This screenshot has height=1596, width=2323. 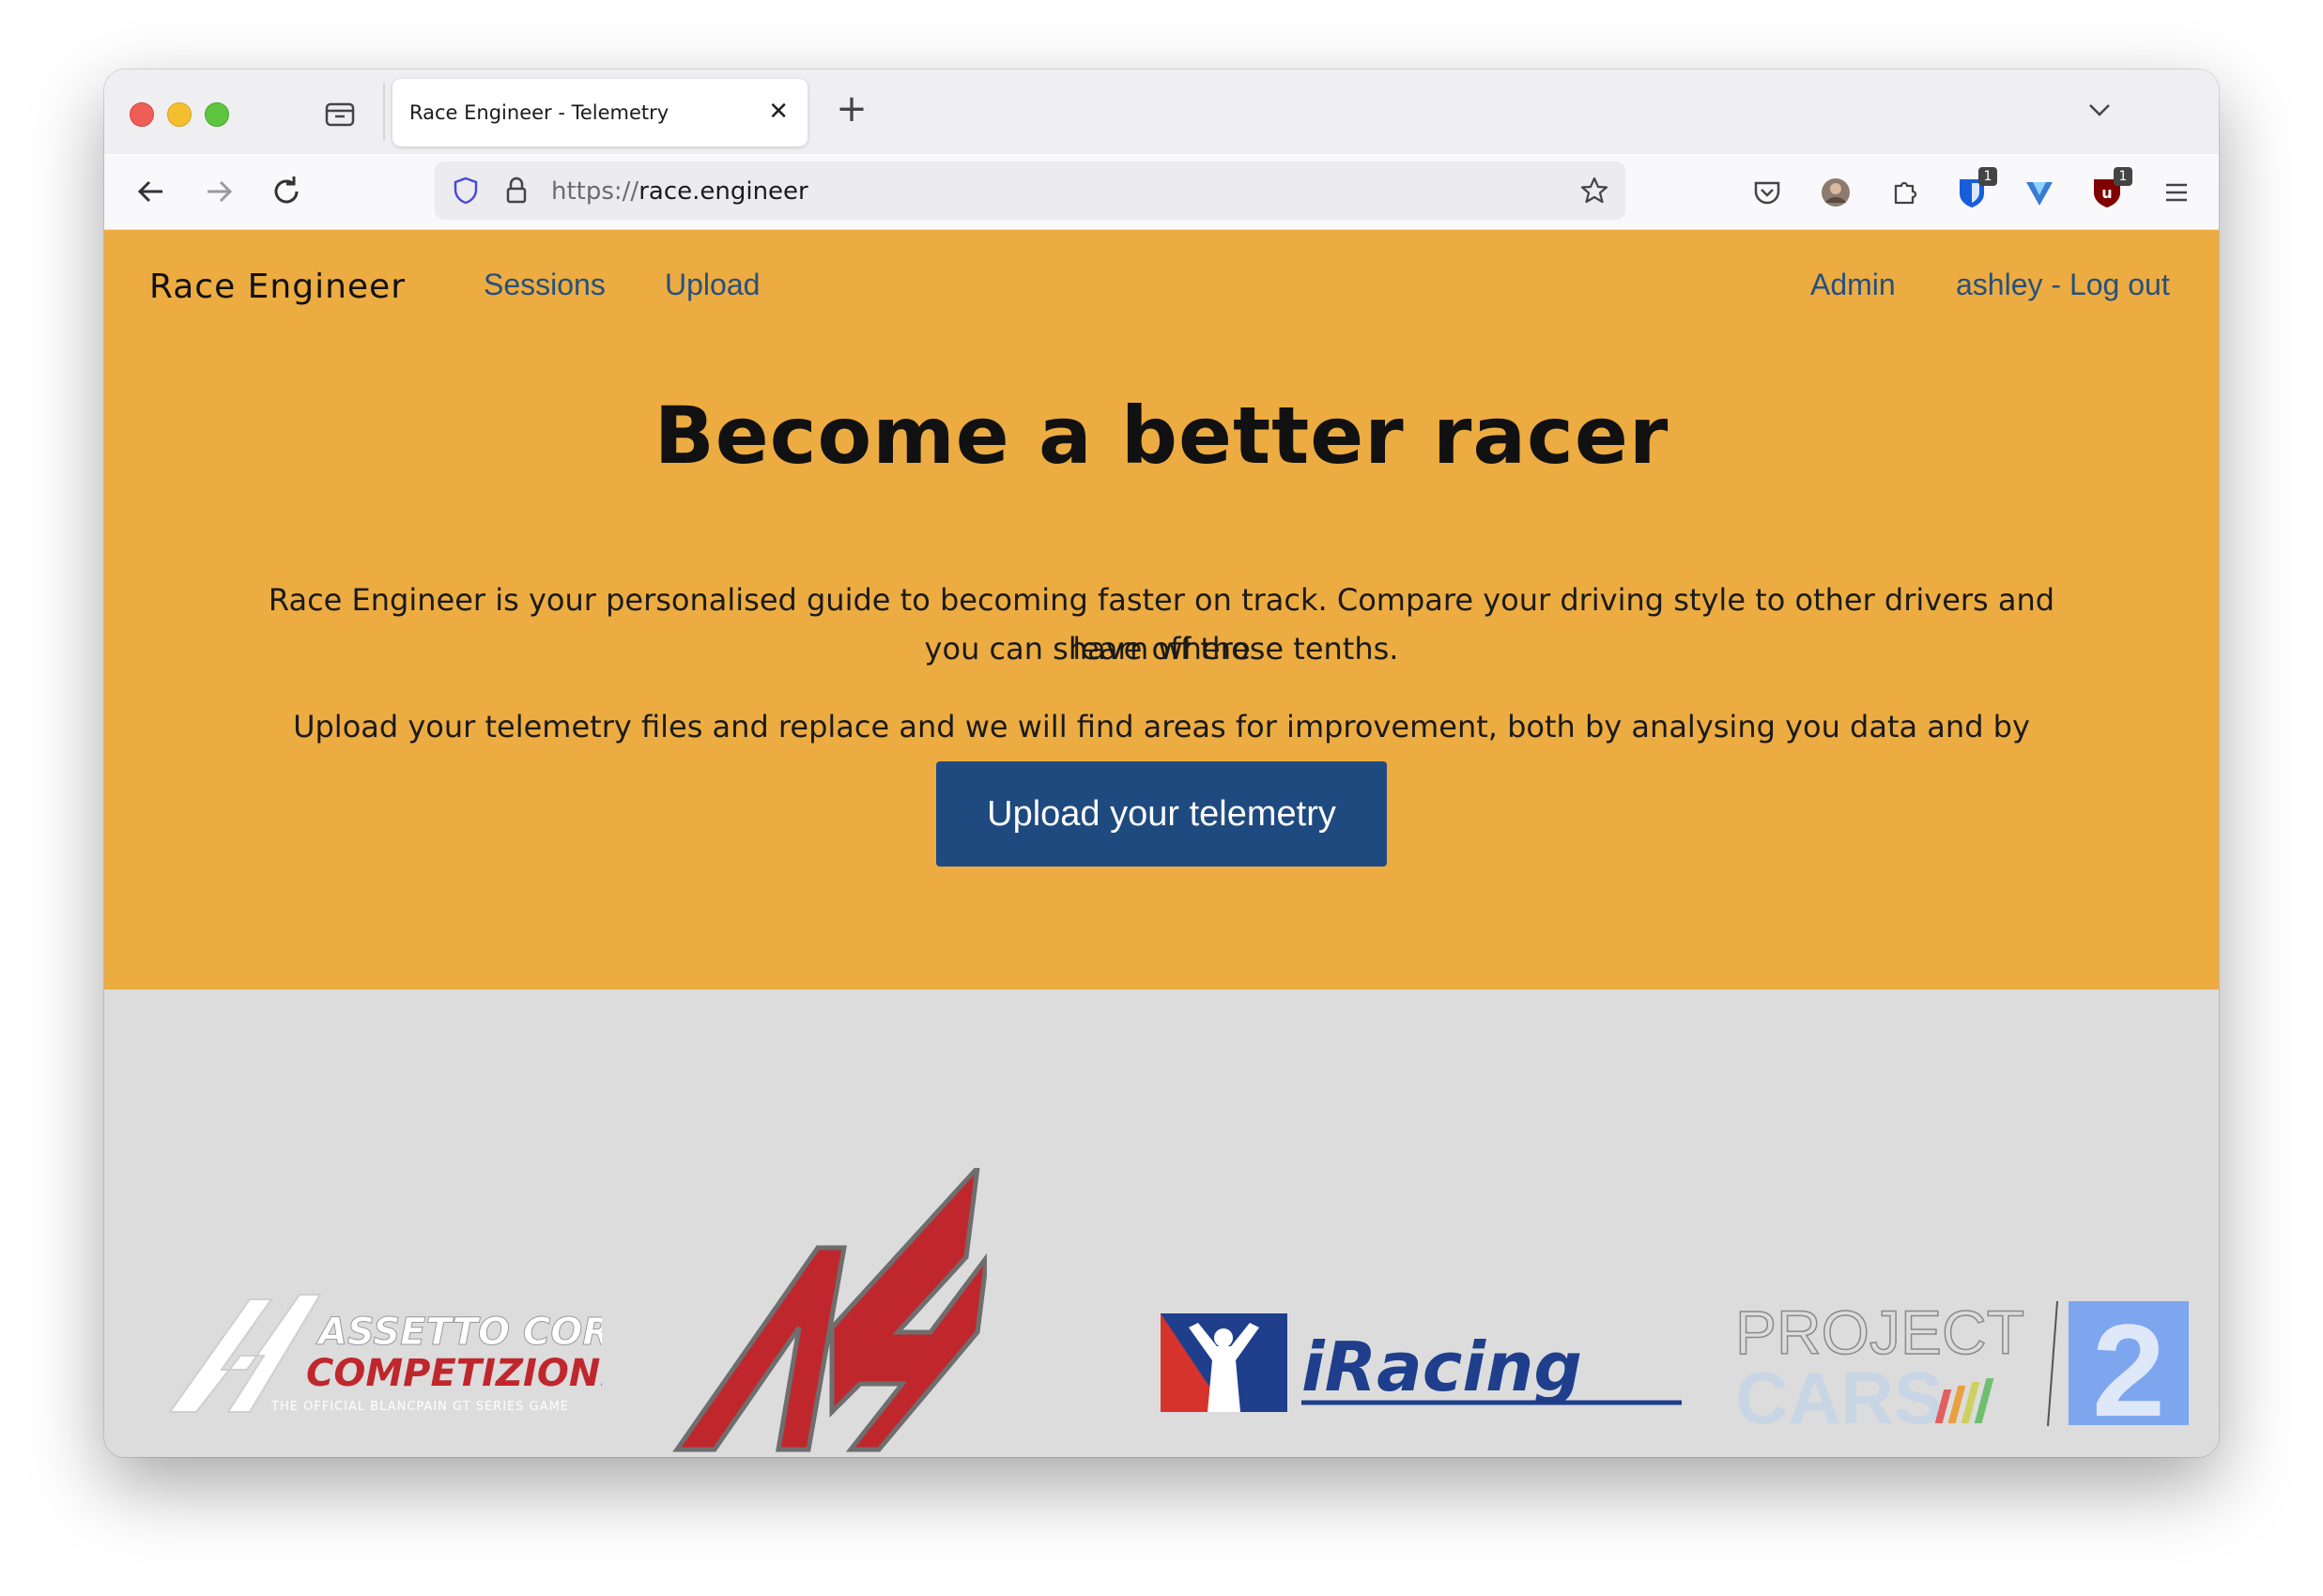 What do you see at coordinates (340, 114) in the screenshot?
I see `tab-overview-icon` at bounding box center [340, 114].